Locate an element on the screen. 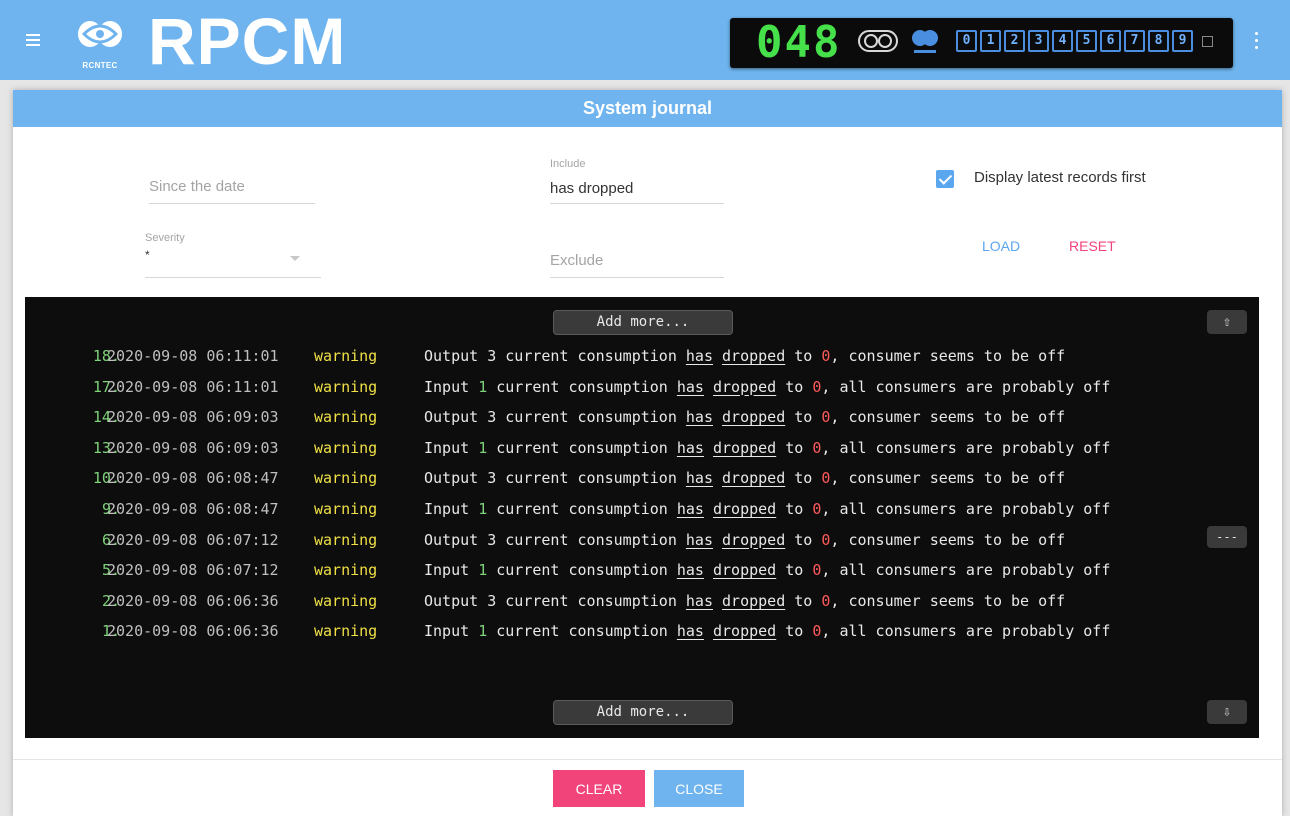 This screenshot has height=816, width=1290. row-number: 18. is located at coordinates (106, 356).